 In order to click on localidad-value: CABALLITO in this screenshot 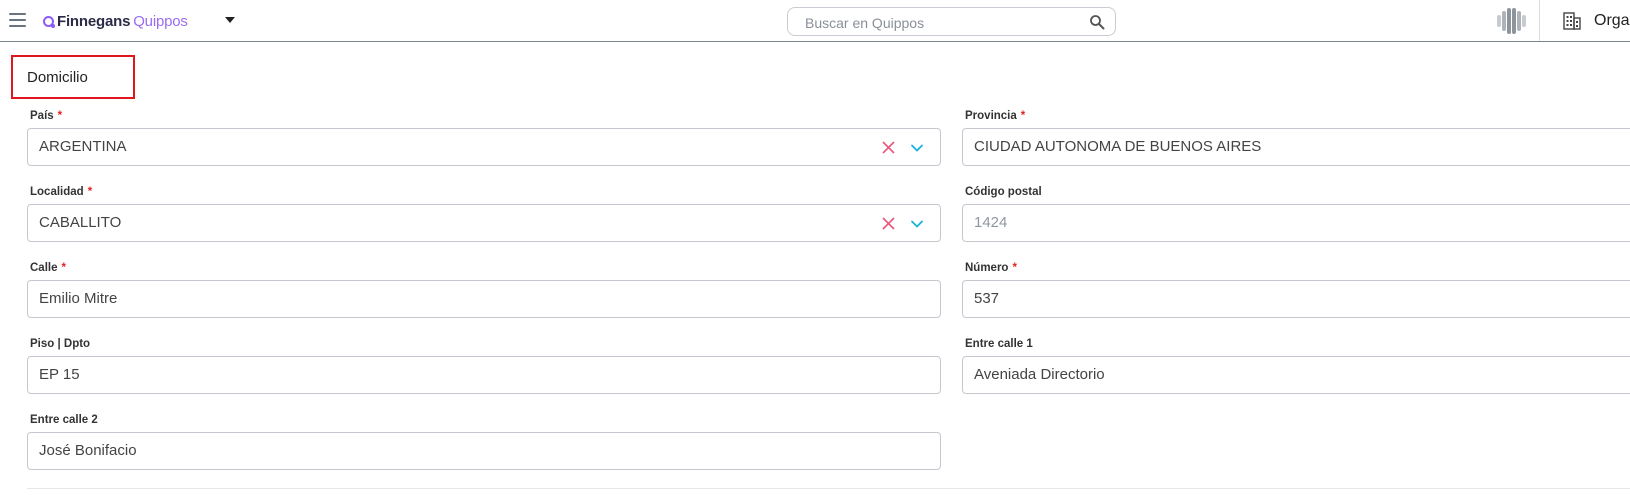, I will do `click(80, 222)`.